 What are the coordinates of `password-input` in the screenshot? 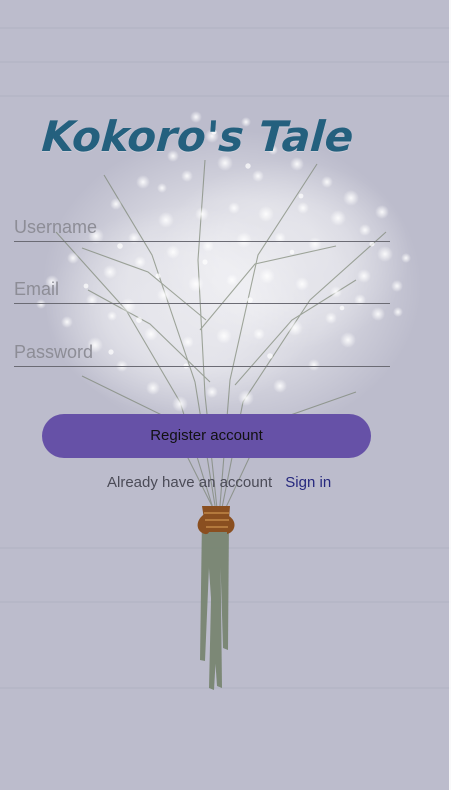 It's located at (202, 352).